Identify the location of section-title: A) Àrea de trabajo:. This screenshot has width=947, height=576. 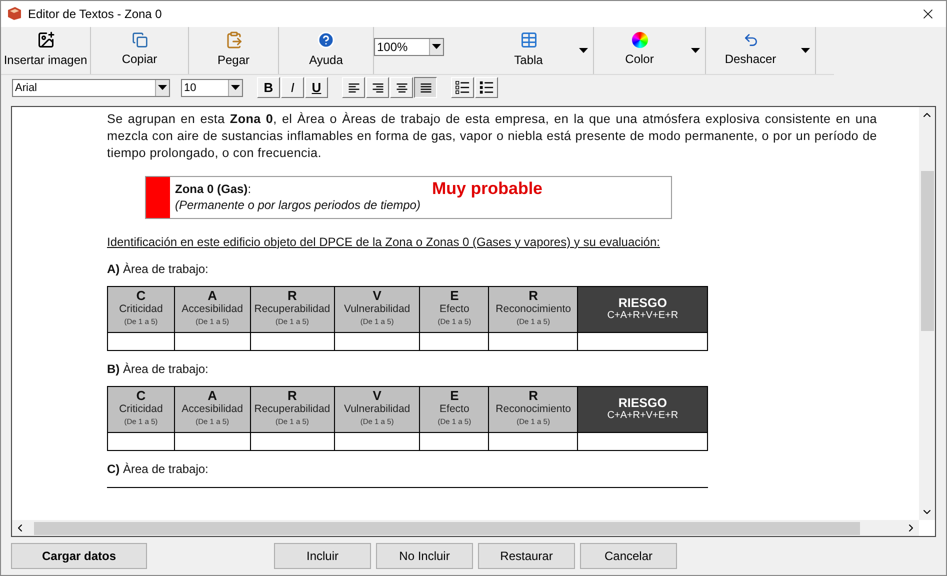
(158, 269).